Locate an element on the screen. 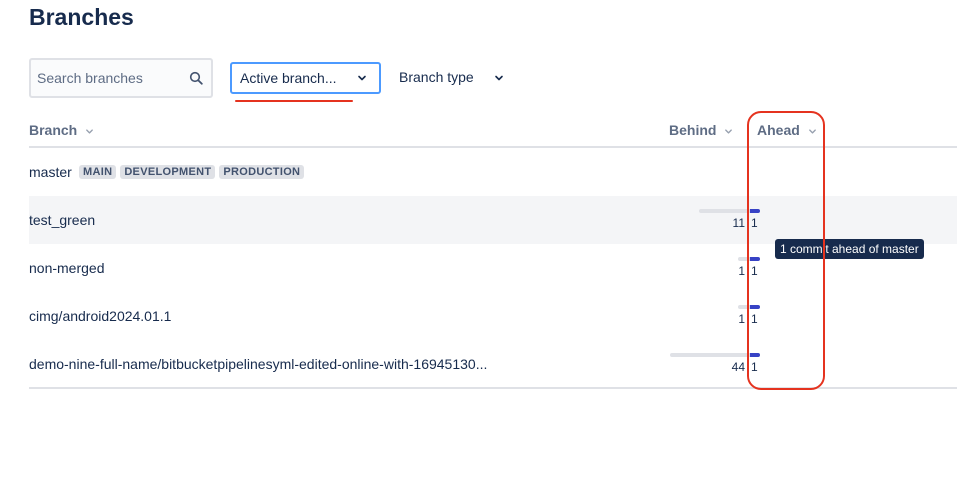 The height and width of the screenshot is (490, 957). branch-name-link: non-merged is located at coordinates (67, 268).